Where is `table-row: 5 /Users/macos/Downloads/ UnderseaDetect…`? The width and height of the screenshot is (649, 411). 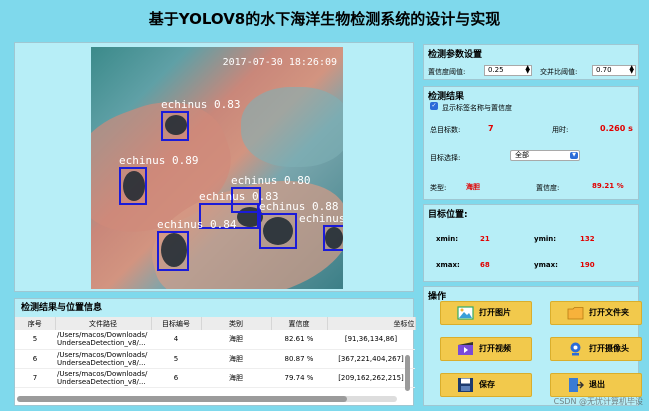 table-row: 5 /Users/macos/Downloads/ UnderseaDetect… is located at coordinates (215, 340).